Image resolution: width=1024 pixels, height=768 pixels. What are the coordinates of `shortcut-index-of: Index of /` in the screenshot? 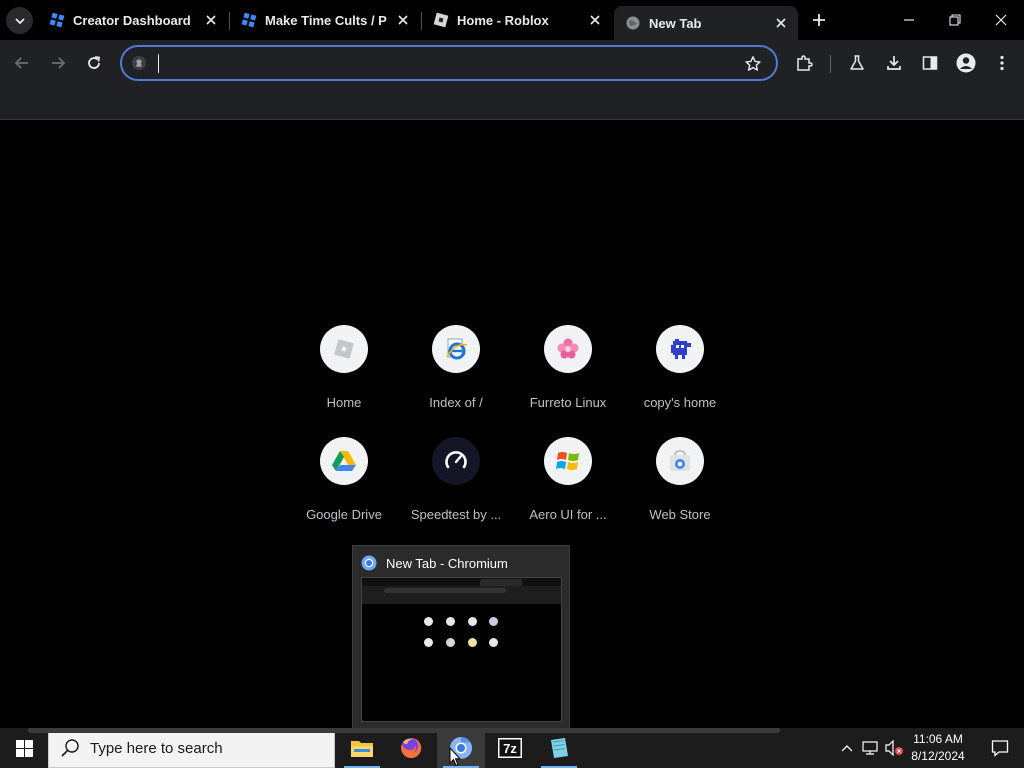 It's located at (456, 375).